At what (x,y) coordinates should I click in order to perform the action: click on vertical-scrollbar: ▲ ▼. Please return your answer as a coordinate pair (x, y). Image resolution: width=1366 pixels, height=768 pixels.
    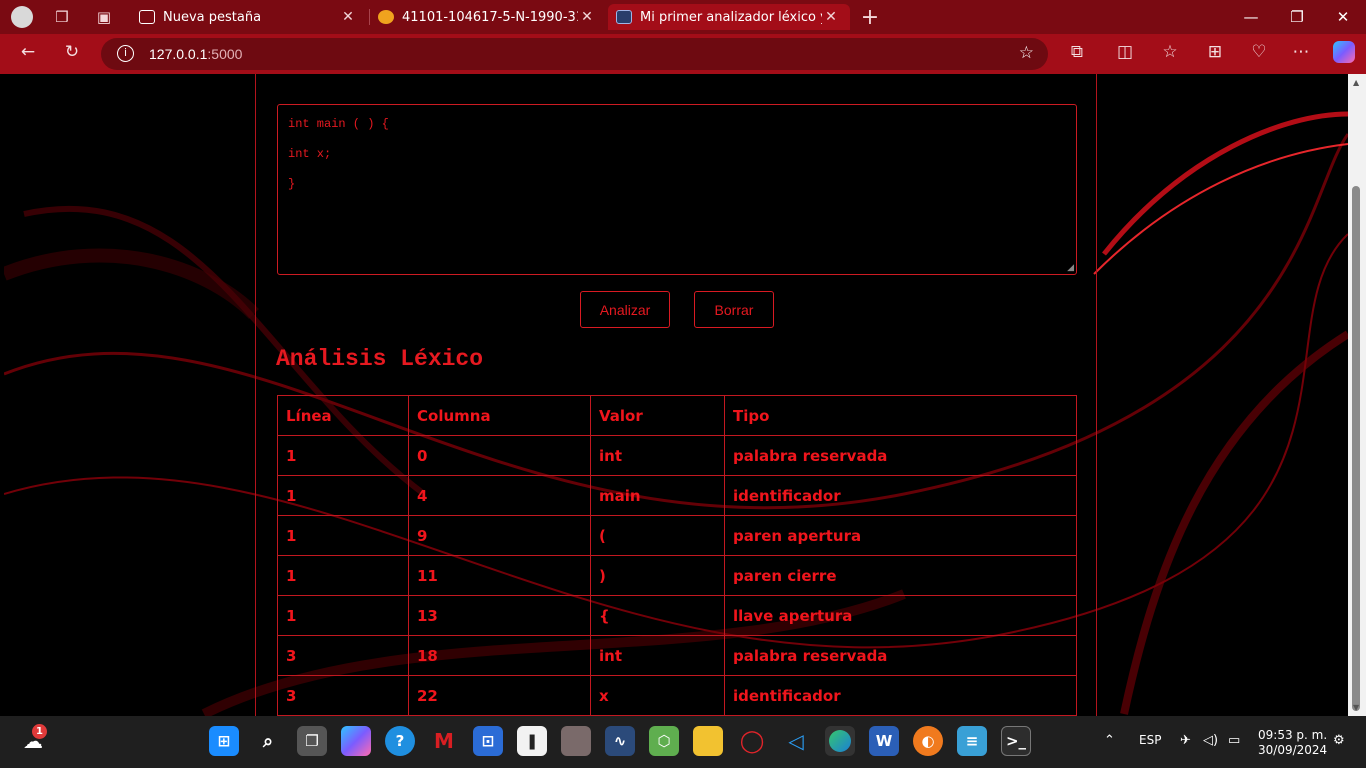
    Looking at the image, I should click on (1357, 395).